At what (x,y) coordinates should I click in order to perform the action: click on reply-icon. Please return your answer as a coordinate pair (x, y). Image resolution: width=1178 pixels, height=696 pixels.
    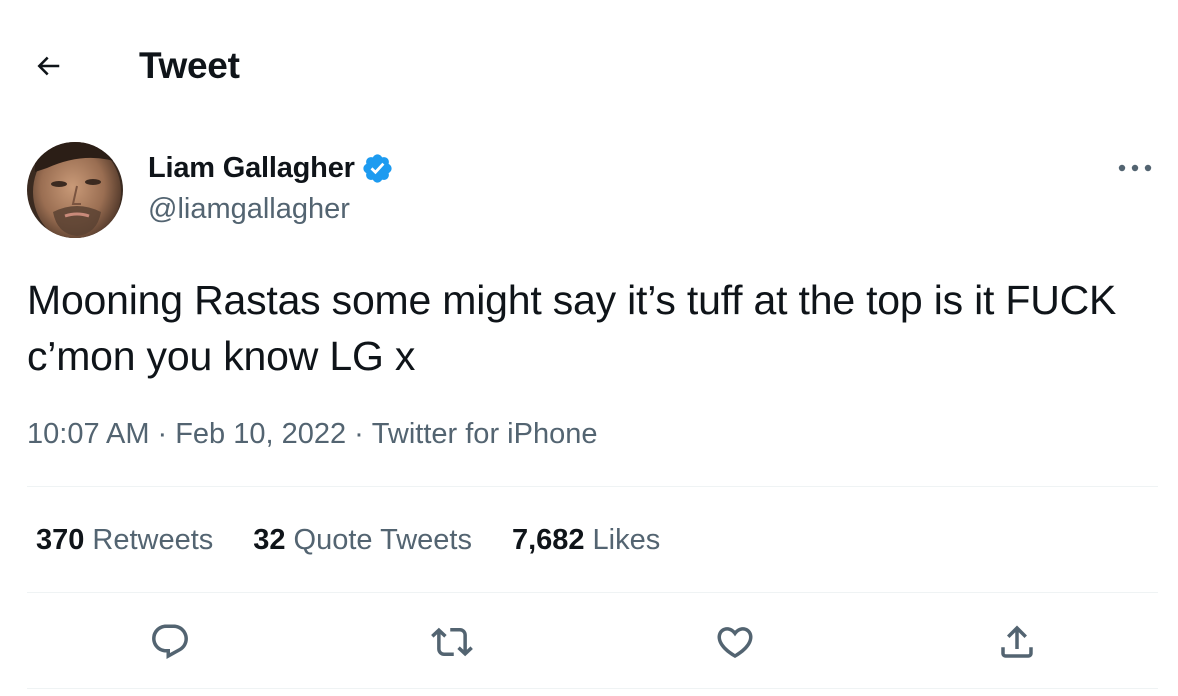
    Looking at the image, I should click on (170, 641).